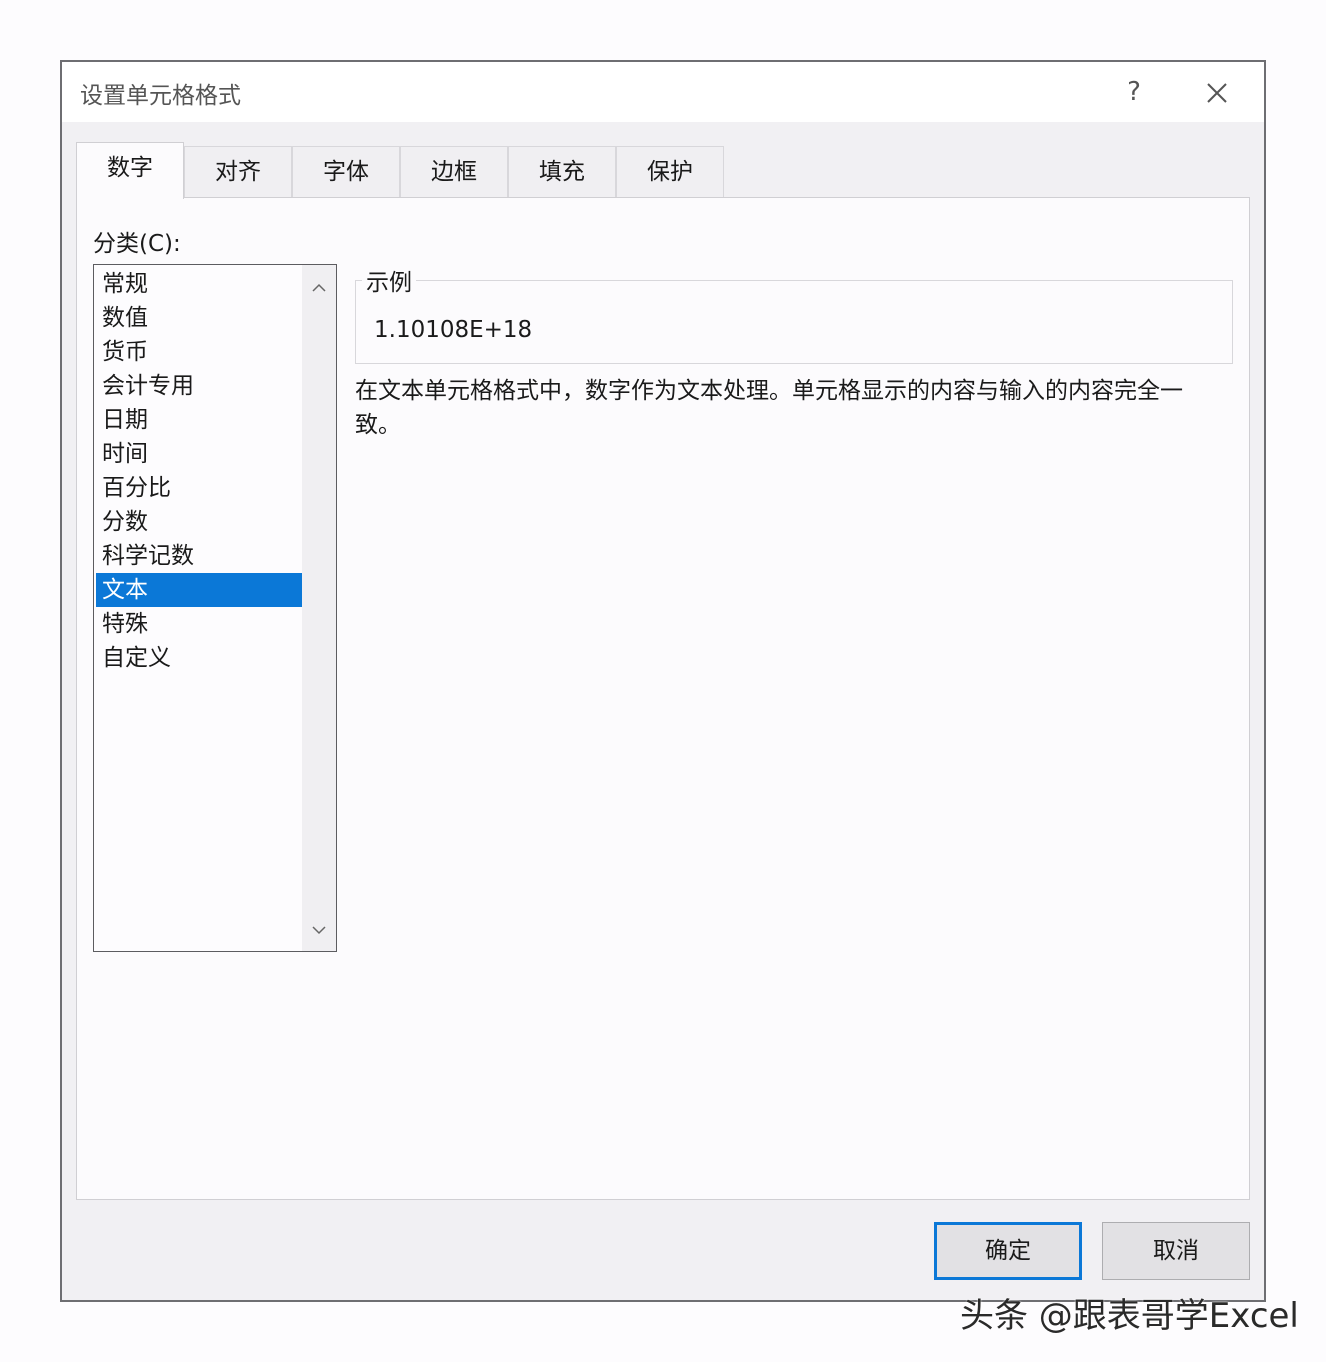 The image size is (1326, 1362). What do you see at coordinates (670, 172) in the screenshot?
I see `tab-protection: 保护` at bounding box center [670, 172].